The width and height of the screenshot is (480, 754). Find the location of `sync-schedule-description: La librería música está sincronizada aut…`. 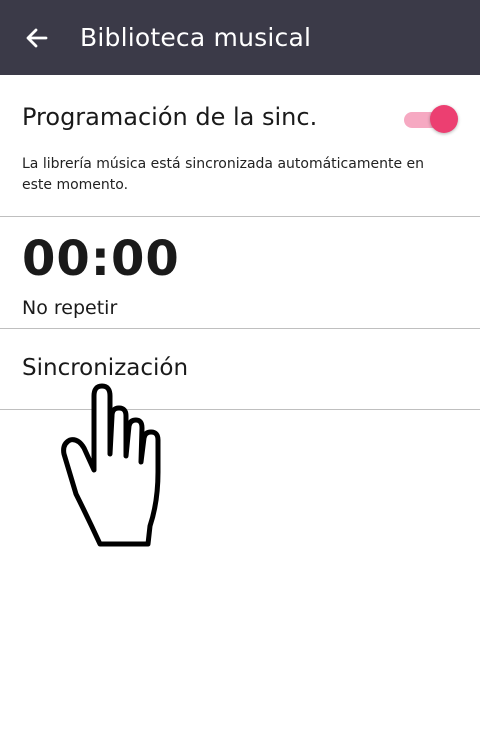

sync-schedule-description: La librería música está sincronizada aut… is located at coordinates (223, 174).